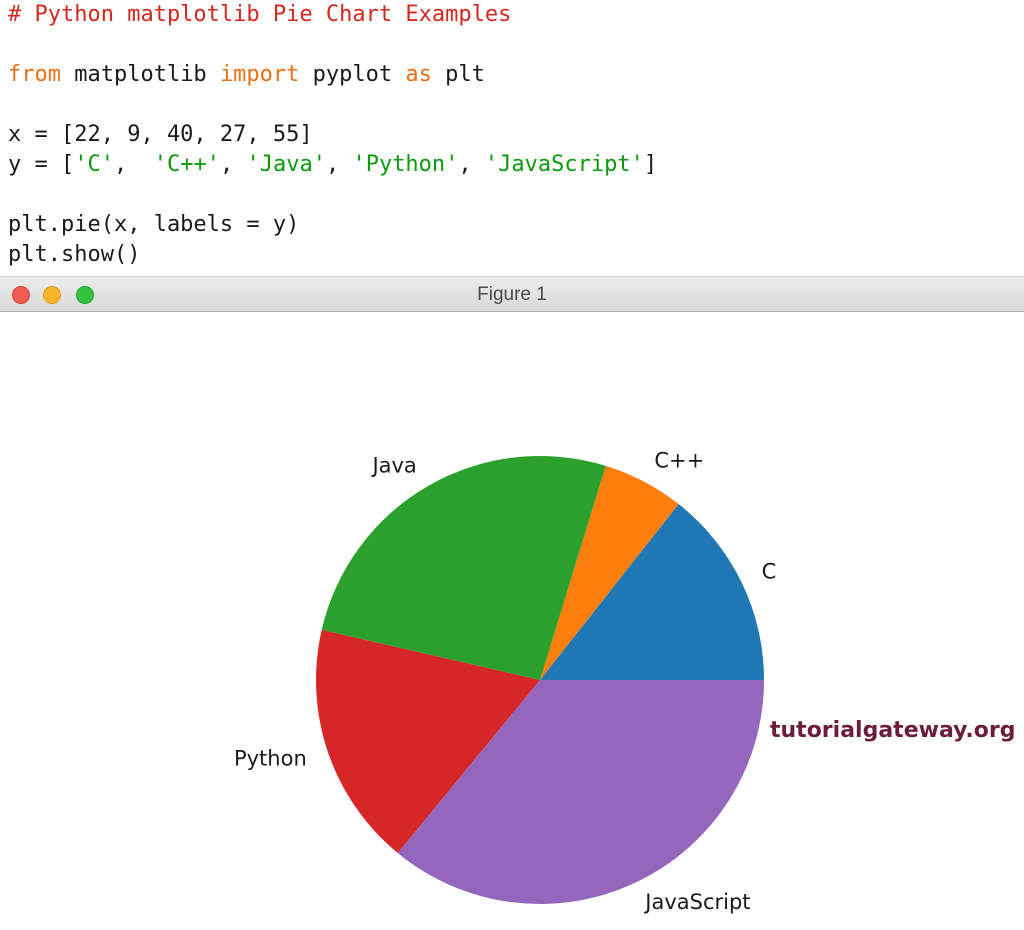  I want to click on code-token: pyplot, so click(352, 74).